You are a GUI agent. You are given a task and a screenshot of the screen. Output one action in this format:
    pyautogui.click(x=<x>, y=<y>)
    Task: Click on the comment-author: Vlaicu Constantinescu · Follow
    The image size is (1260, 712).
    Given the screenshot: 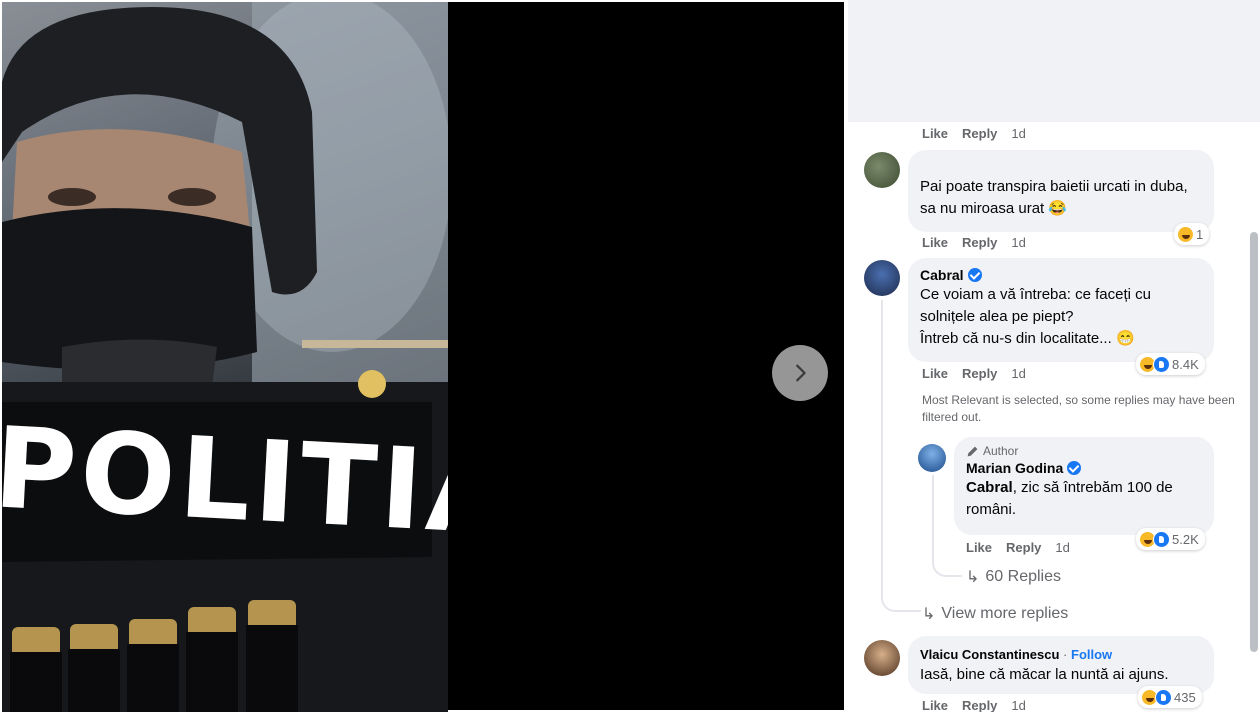 What is the action you would take?
    pyautogui.click(x=1061, y=655)
    